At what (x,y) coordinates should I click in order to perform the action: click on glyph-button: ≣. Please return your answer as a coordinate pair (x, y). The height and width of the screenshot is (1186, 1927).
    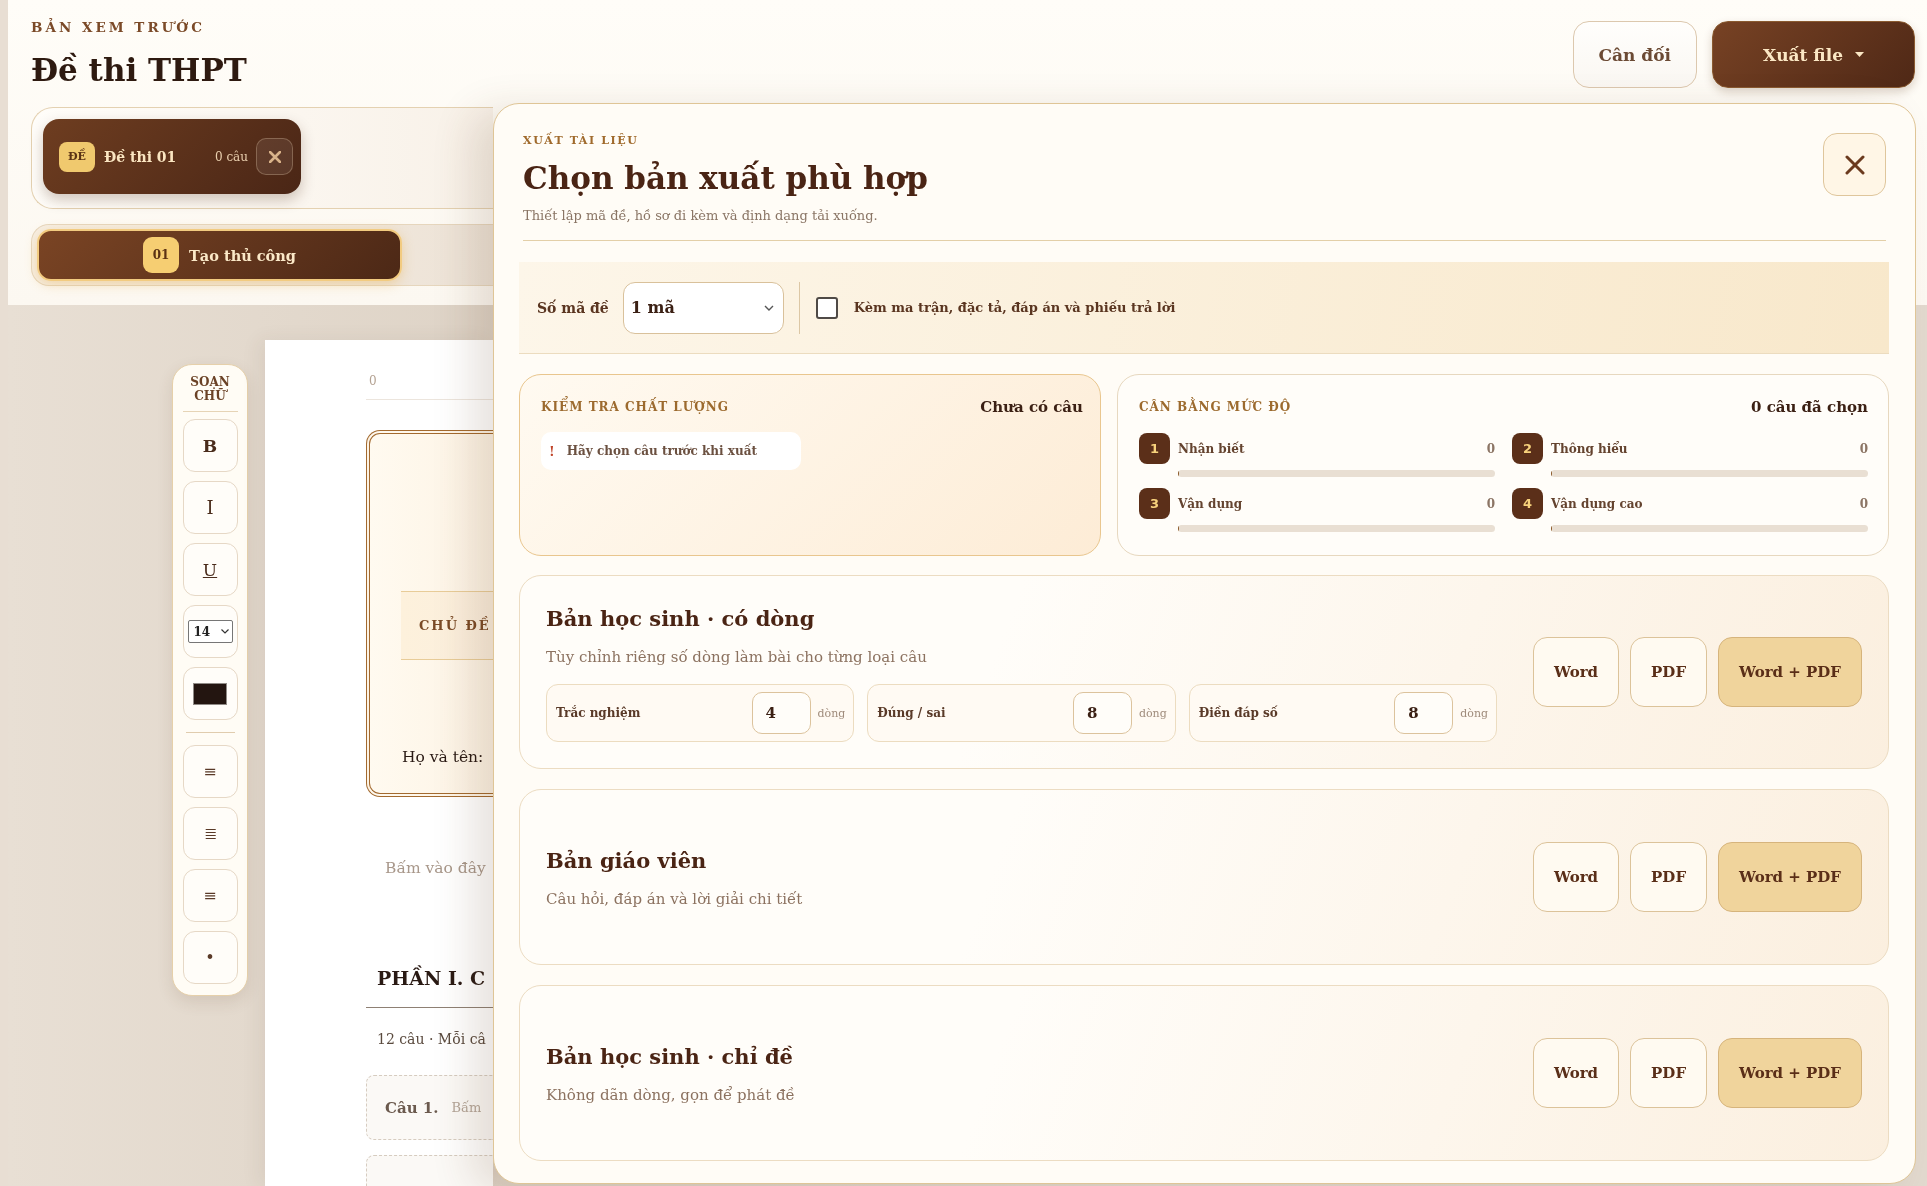
    Looking at the image, I should click on (210, 833).